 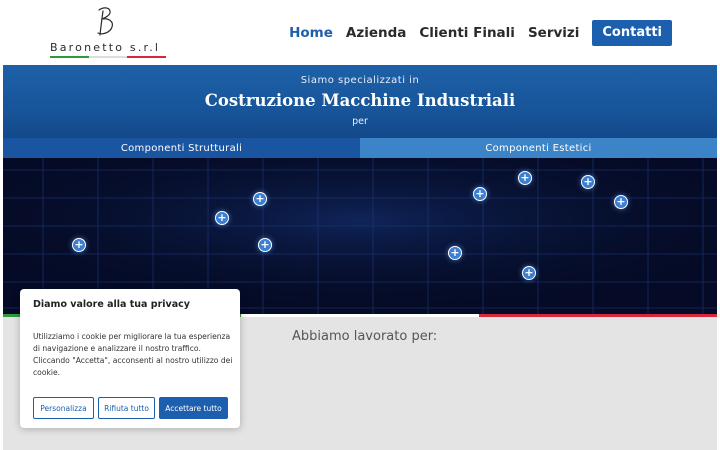 I want to click on hero-title: Costruzione Macchine Industriali, so click(x=360, y=100).